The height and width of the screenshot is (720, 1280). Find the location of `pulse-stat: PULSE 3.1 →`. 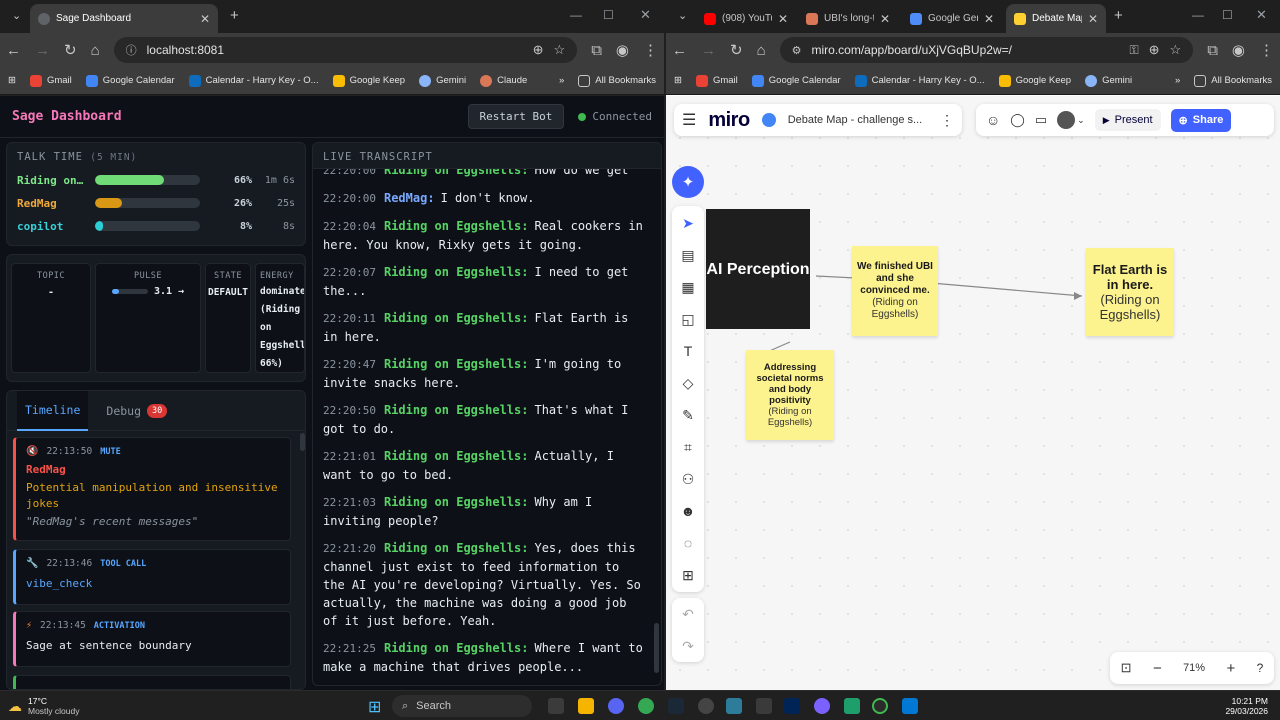

pulse-stat: PULSE 3.1 → is located at coordinates (148, 318).